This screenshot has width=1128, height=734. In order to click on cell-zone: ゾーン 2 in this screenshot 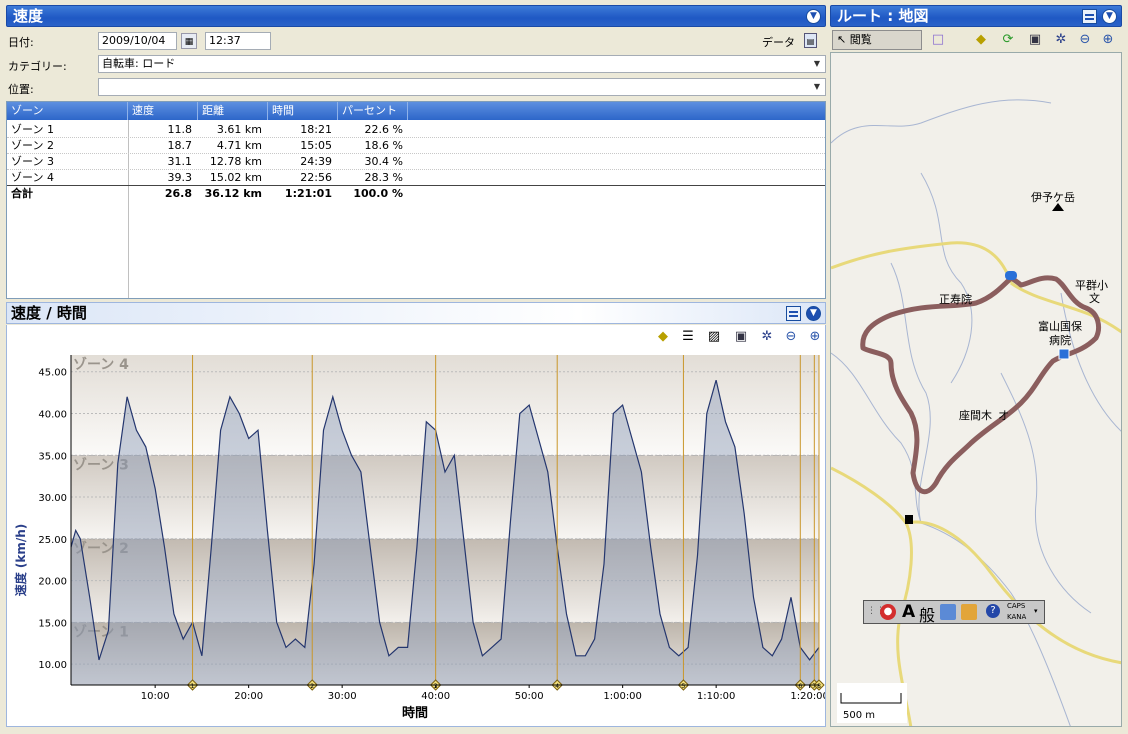, I will do `click(32, 145)`.